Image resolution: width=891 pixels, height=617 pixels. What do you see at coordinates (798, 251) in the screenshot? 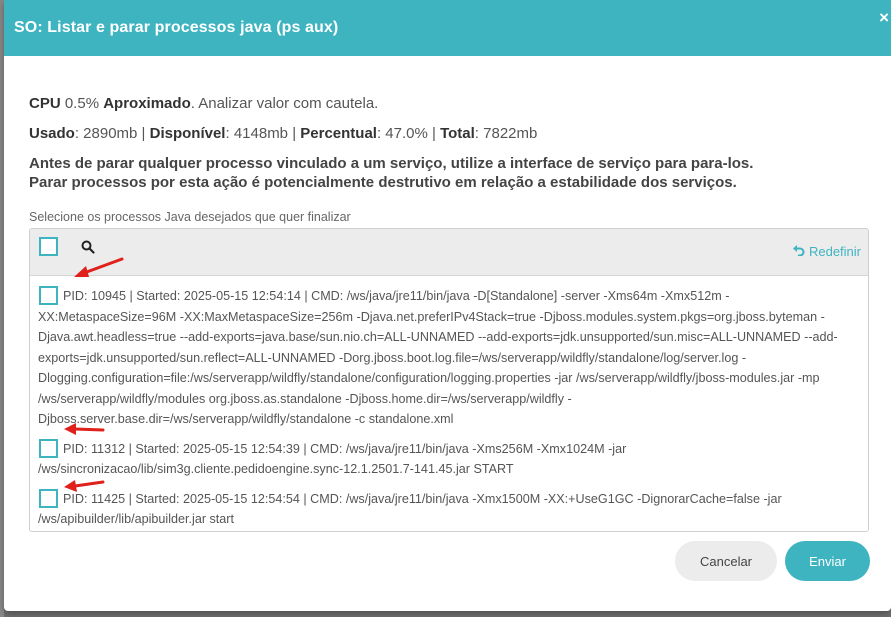
I see `undo-icon` at bounding box center [798, 251].